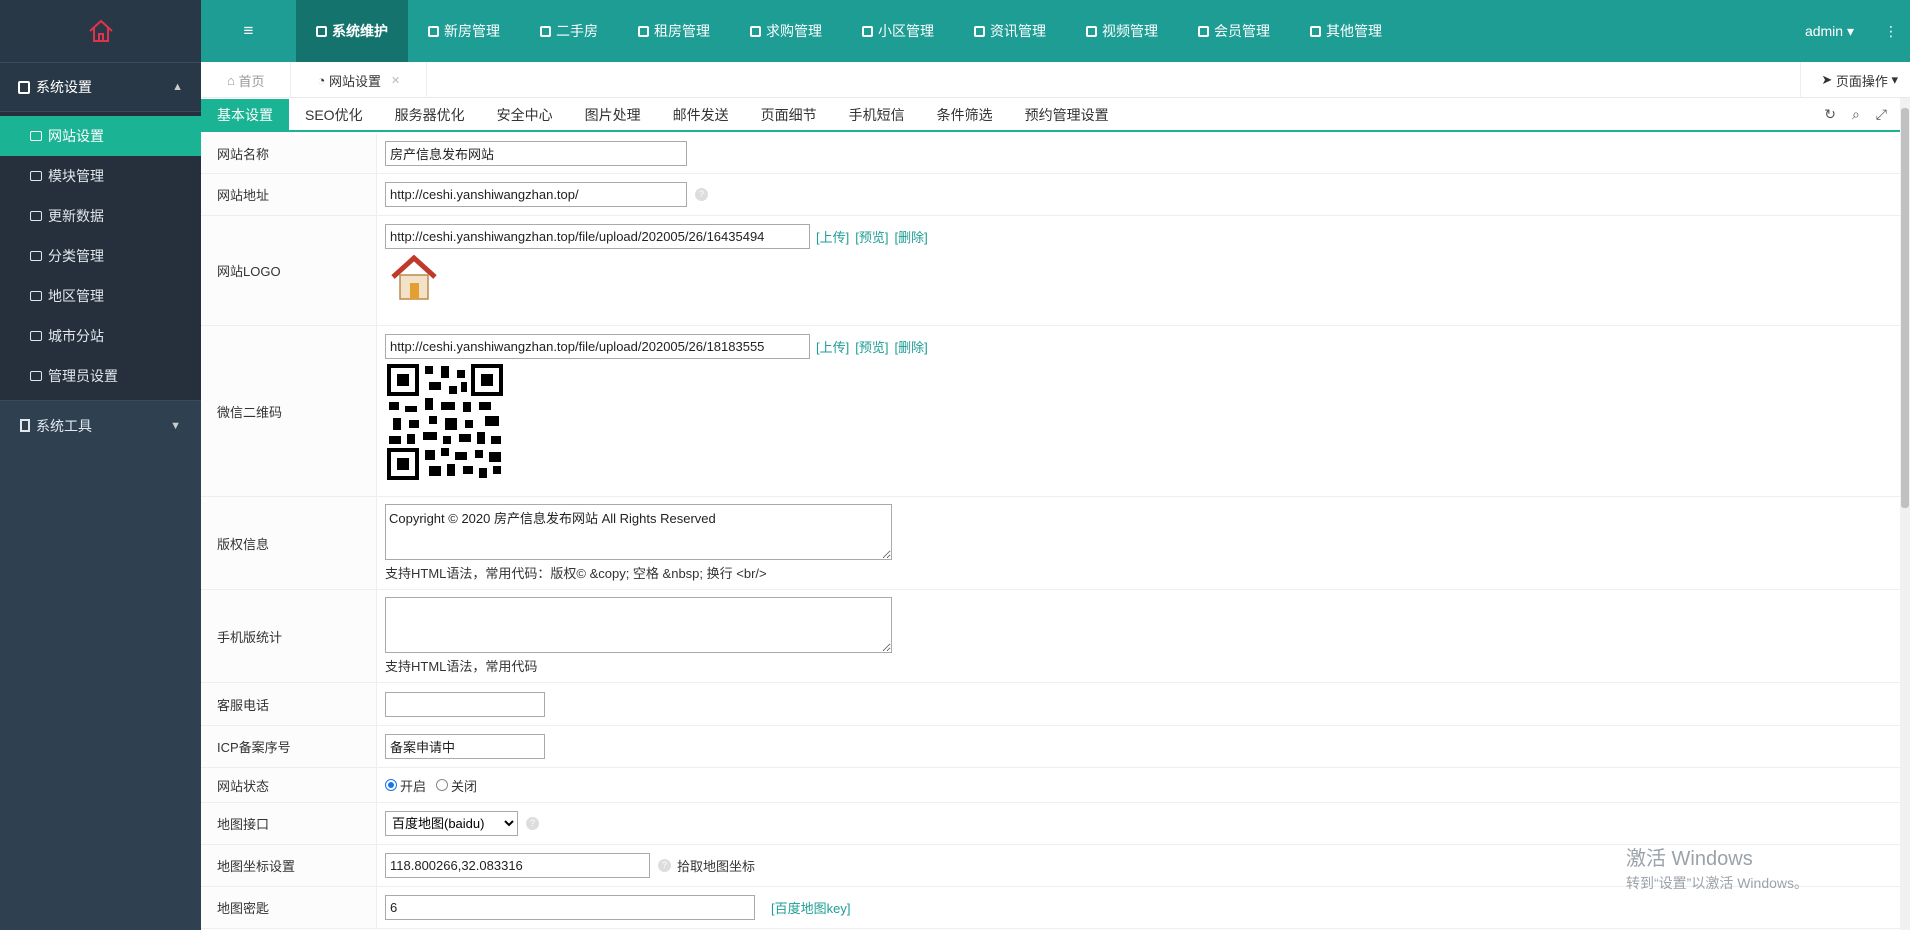 The width and height of the screenshot is (1910, 930). Describe the element at coordinates (1346, 31) in the screenshot. I see `nav-other: 其他管理` at that location.